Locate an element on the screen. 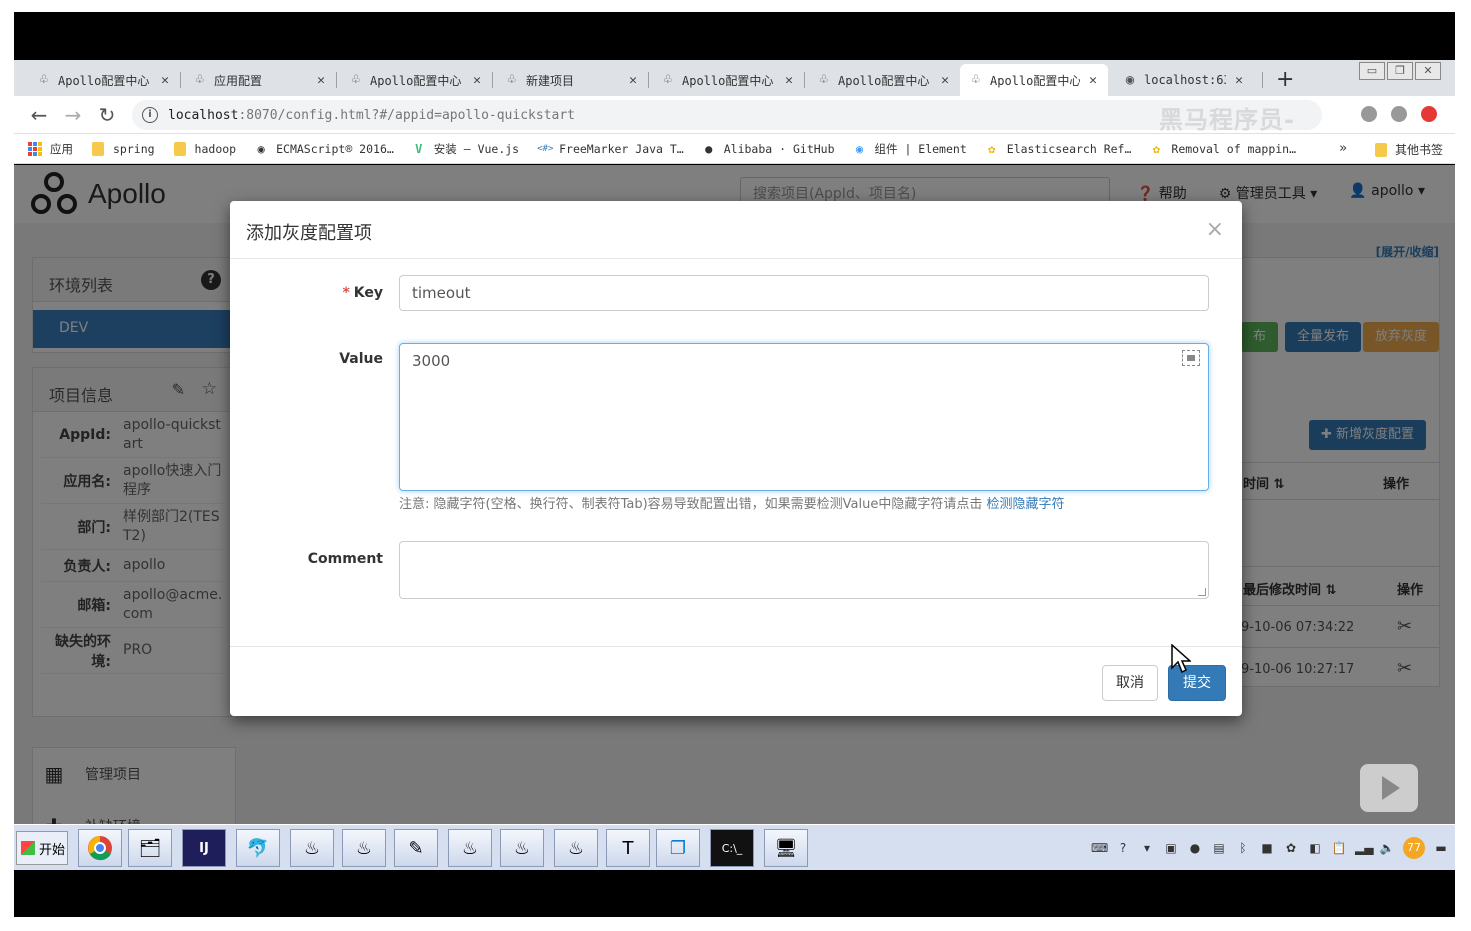 The height and width of the screenshot is (931, 1471). reload-icon: ↻ is located at coordinates (107, 115).